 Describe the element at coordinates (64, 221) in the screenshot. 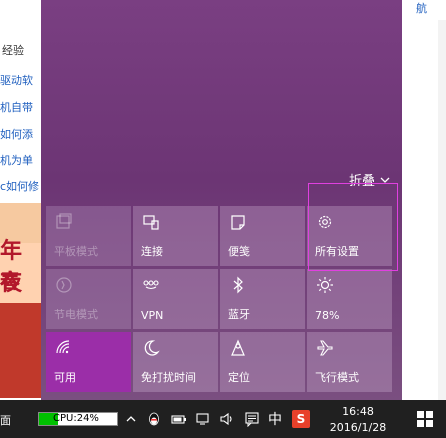

I see `tablet-mode-icon` at that location.